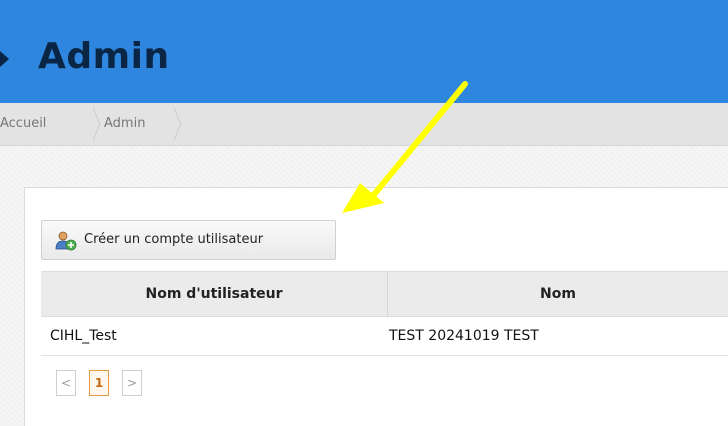 Image resolution: width=728 pixels, height=426 pixels. Describe the element at coordinates (23, 124) in the screenshot. I see `breadcrumb-item-accueil: Accueil` at that location.